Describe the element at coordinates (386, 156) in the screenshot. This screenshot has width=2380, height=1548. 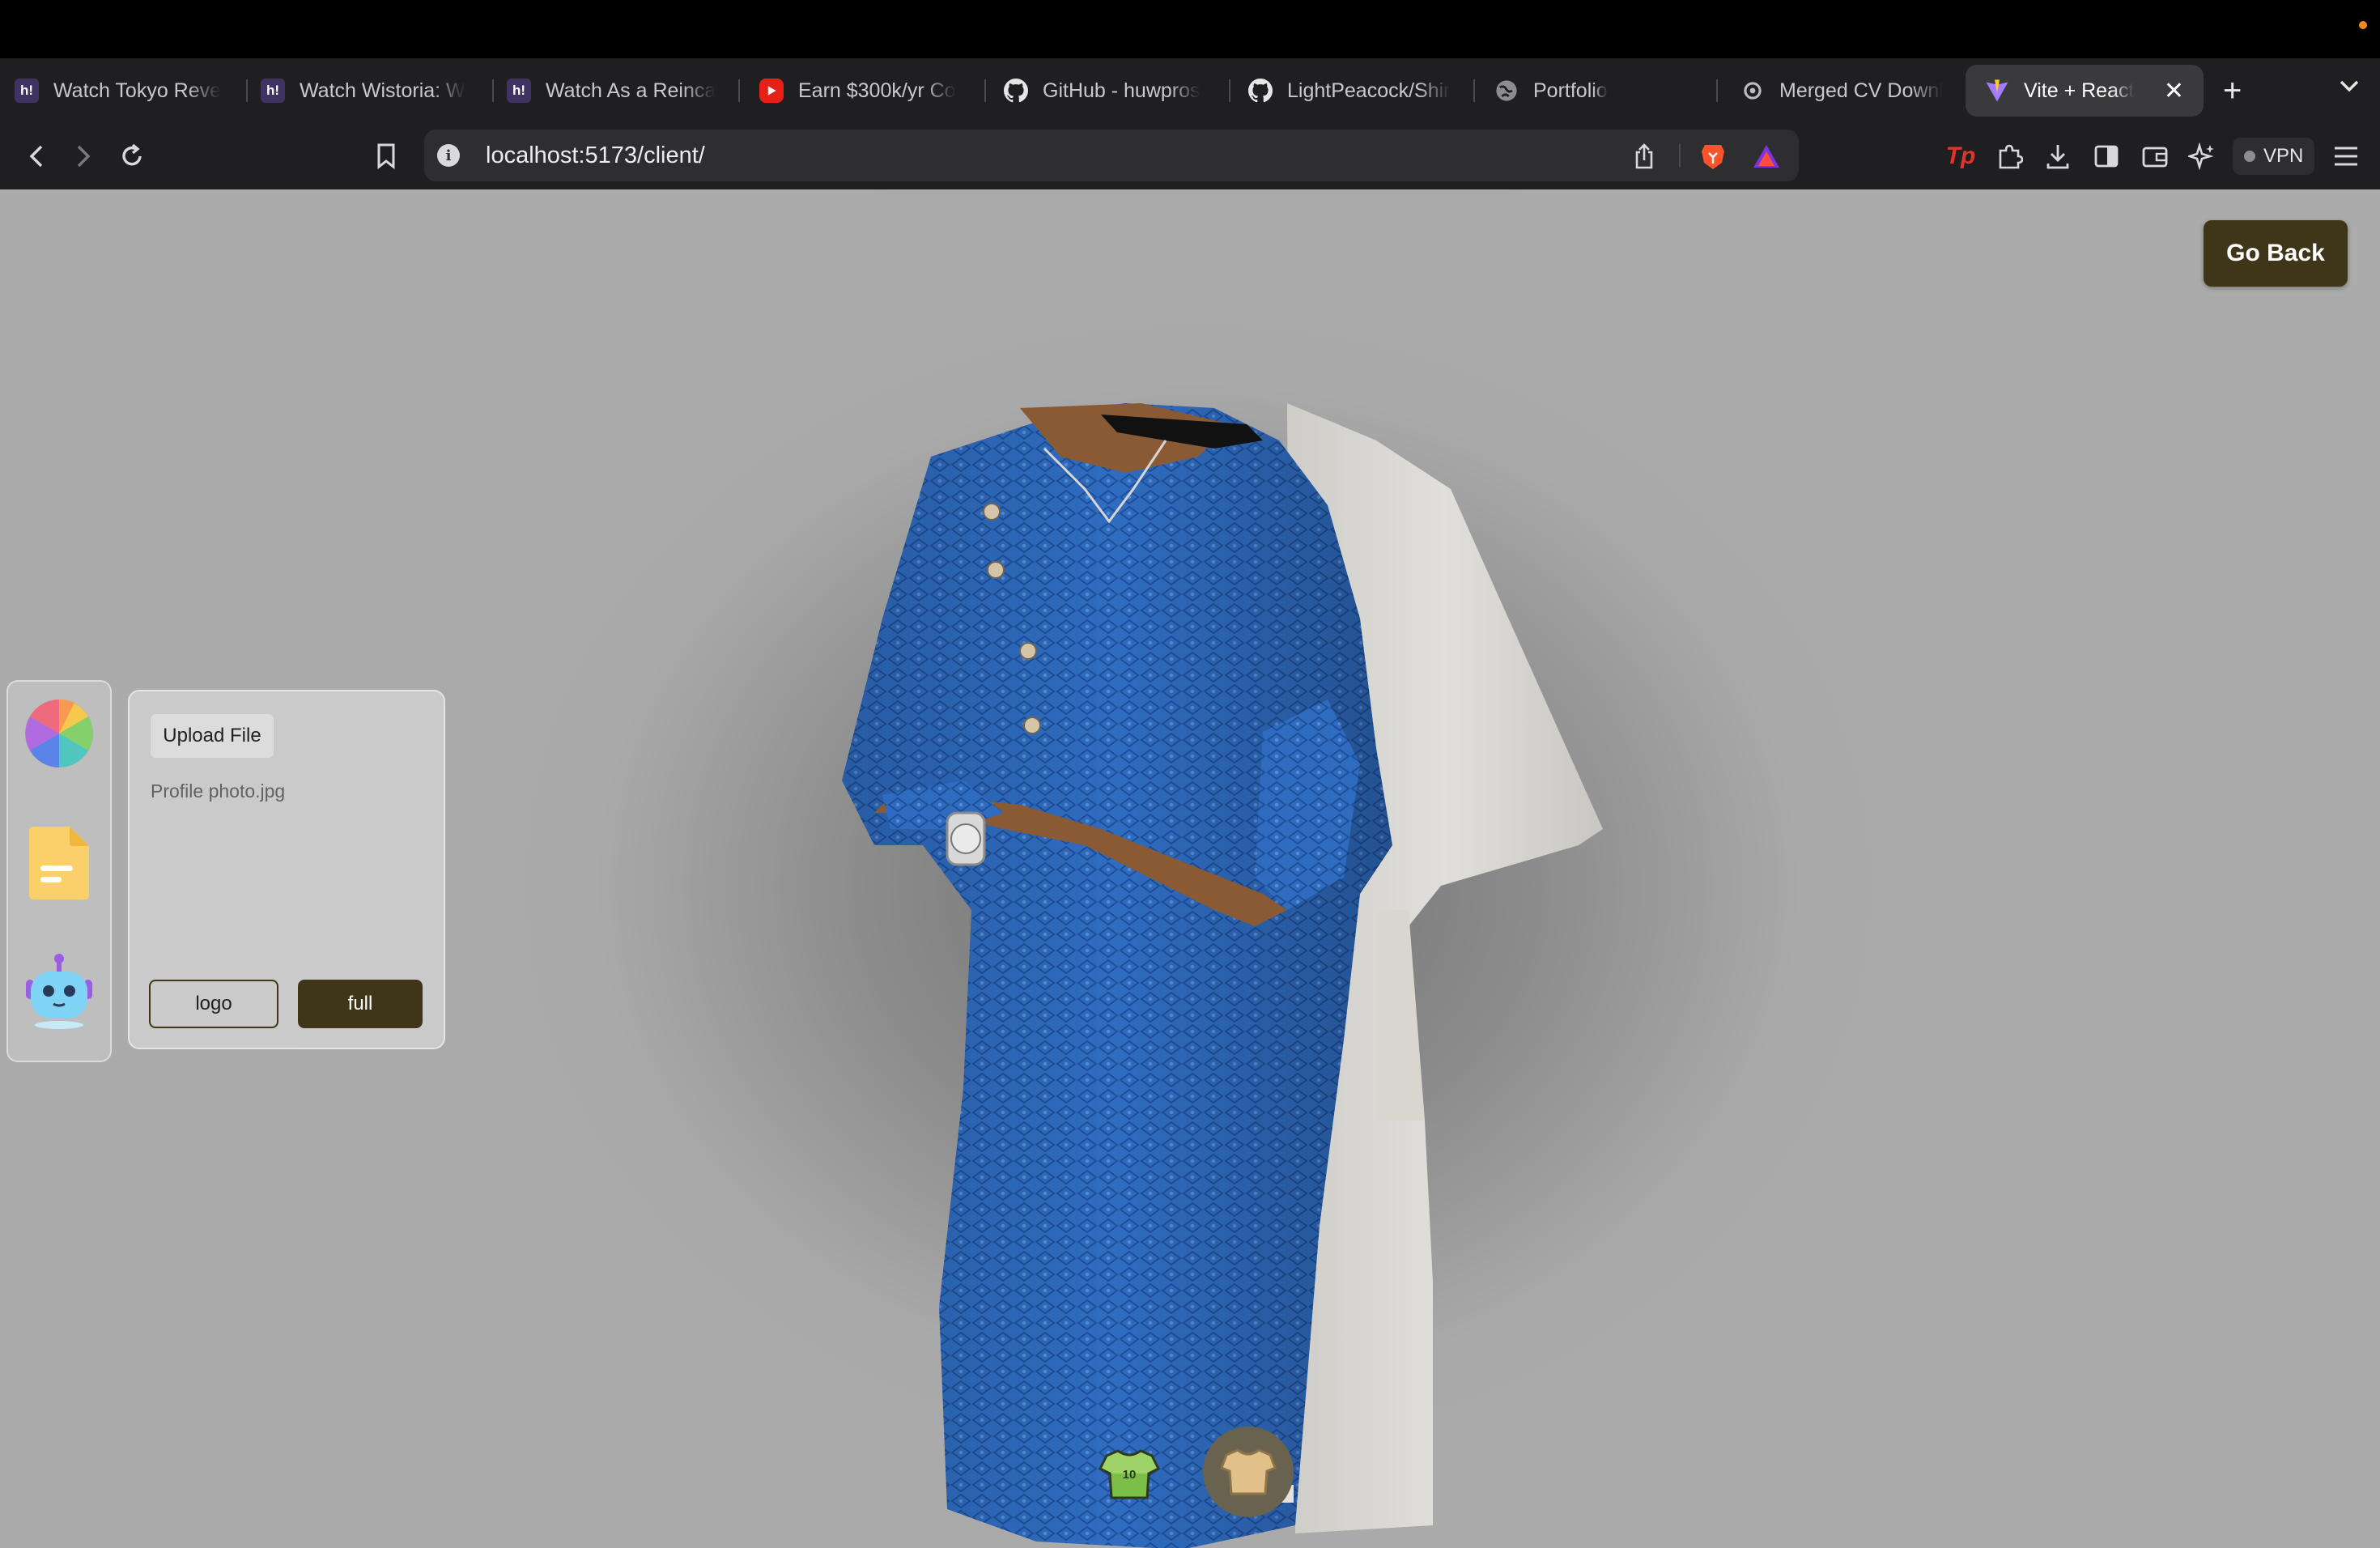
I see `bookmark-icon` at that location.